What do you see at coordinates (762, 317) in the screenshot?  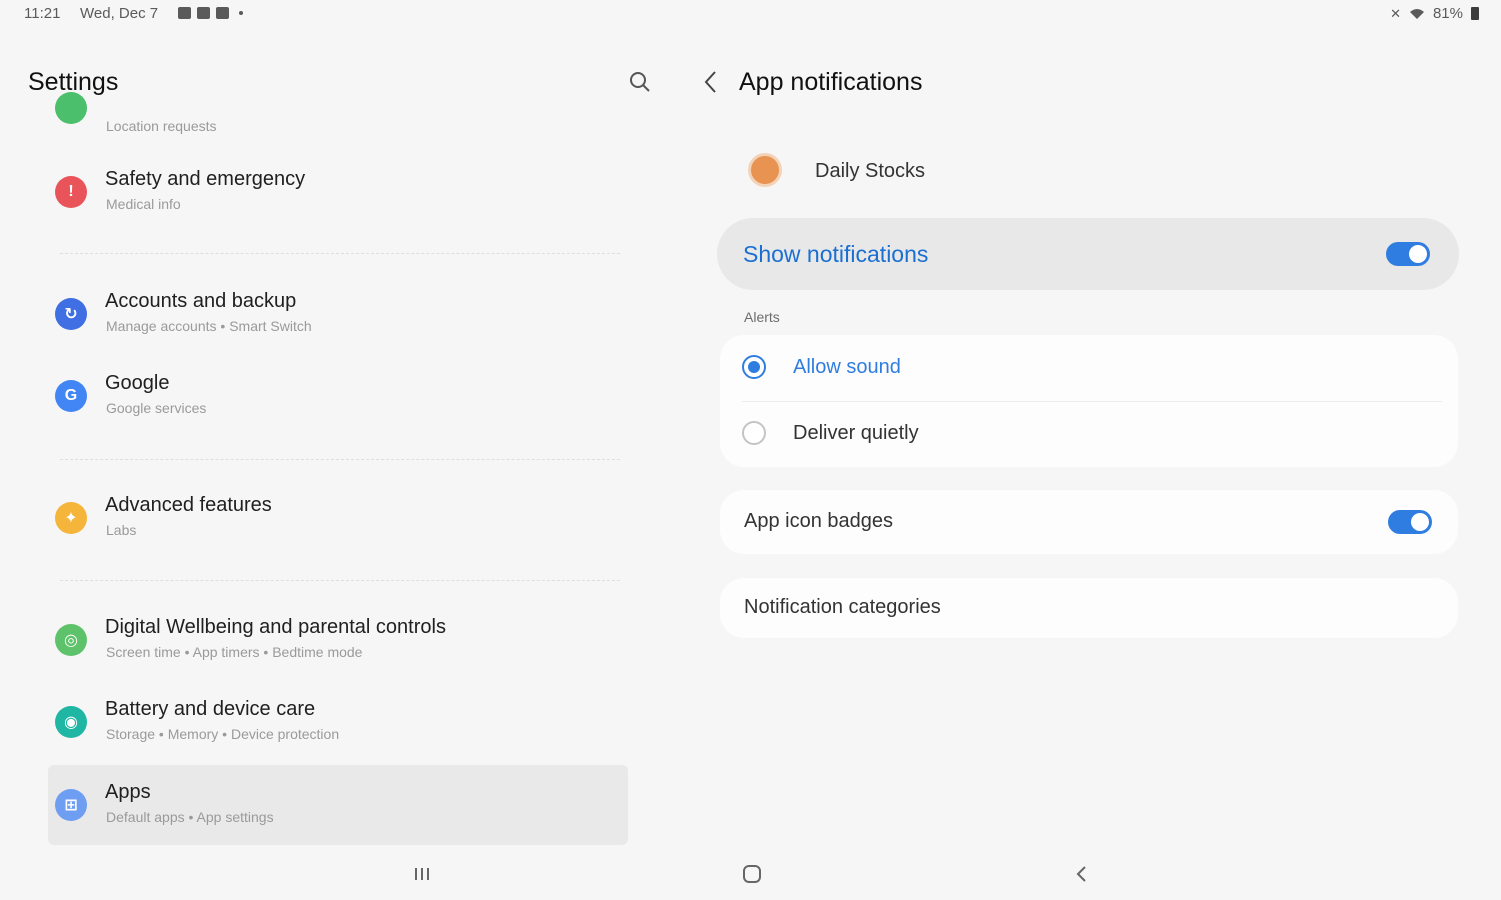 I see `alerts-section-label: Alerts` at bounding box center [762, 317].